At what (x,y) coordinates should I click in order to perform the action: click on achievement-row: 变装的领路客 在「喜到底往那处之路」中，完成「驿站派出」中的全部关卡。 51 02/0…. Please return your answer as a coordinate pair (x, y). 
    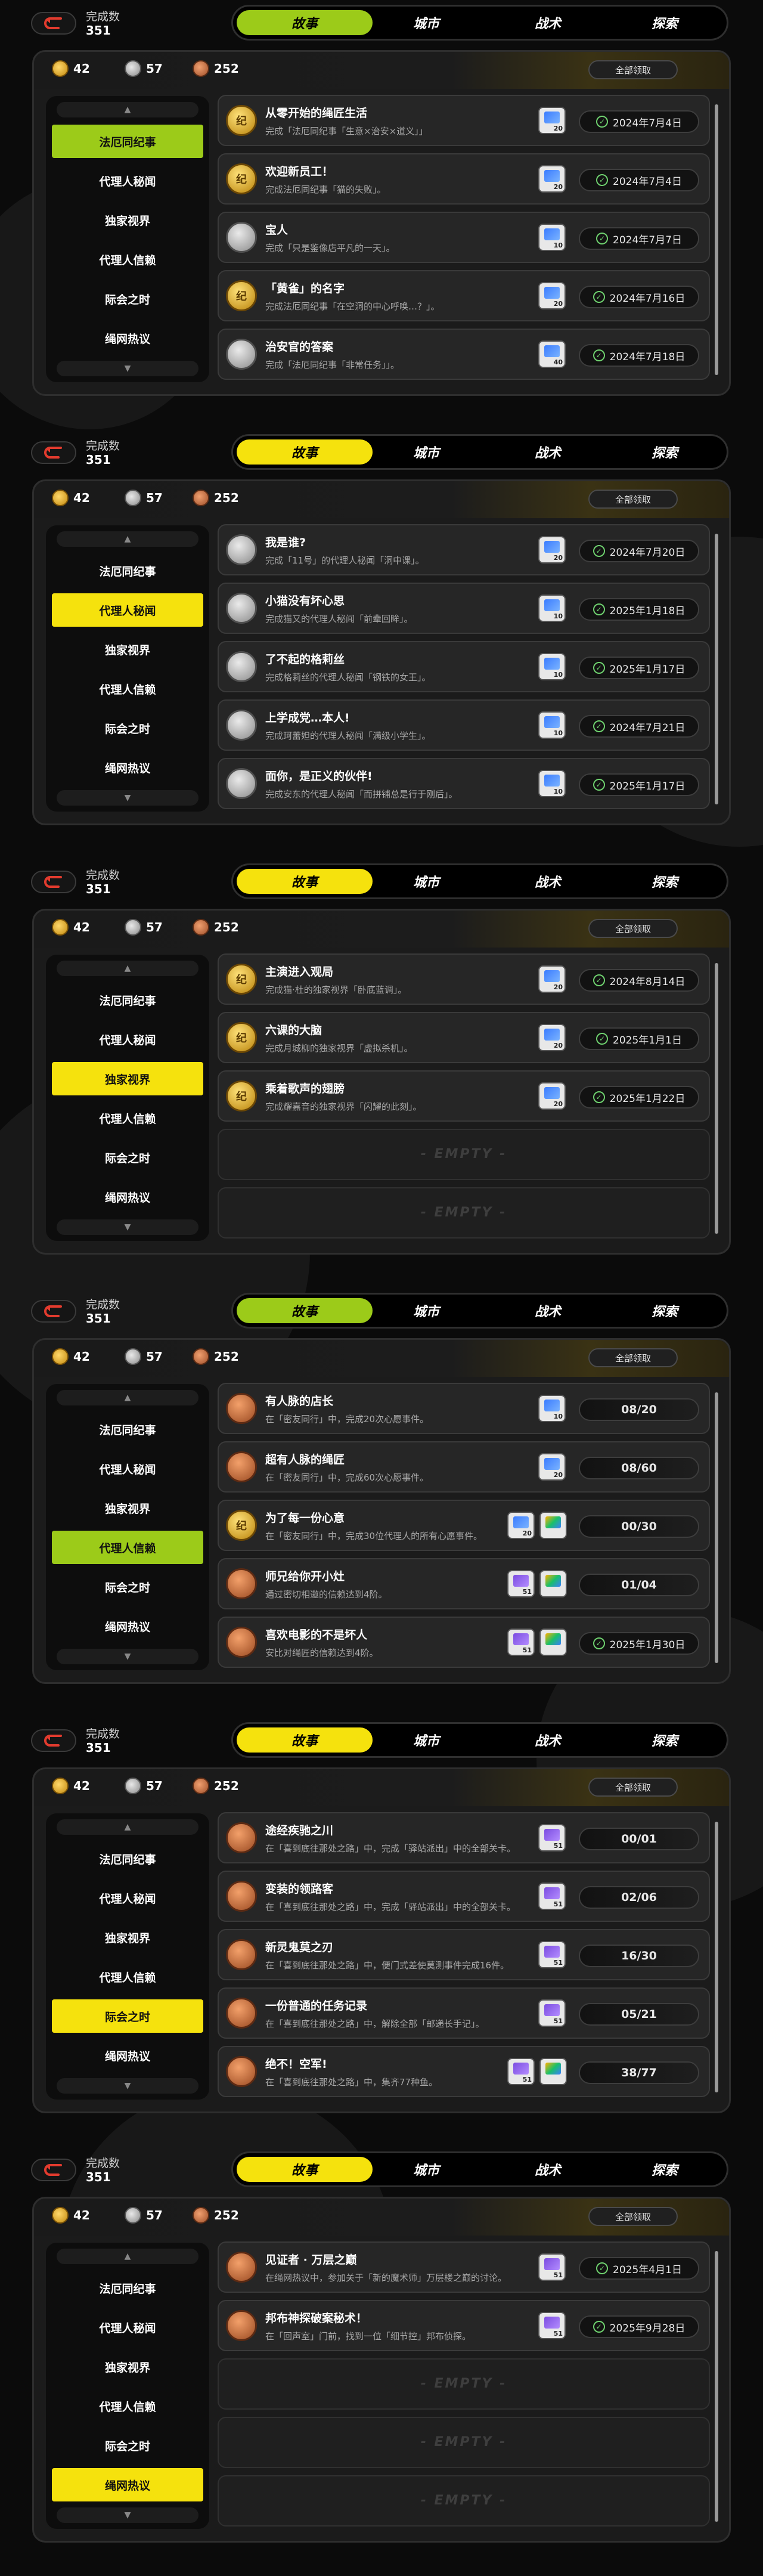
    Looking at the image, I should click on (464, 1896).